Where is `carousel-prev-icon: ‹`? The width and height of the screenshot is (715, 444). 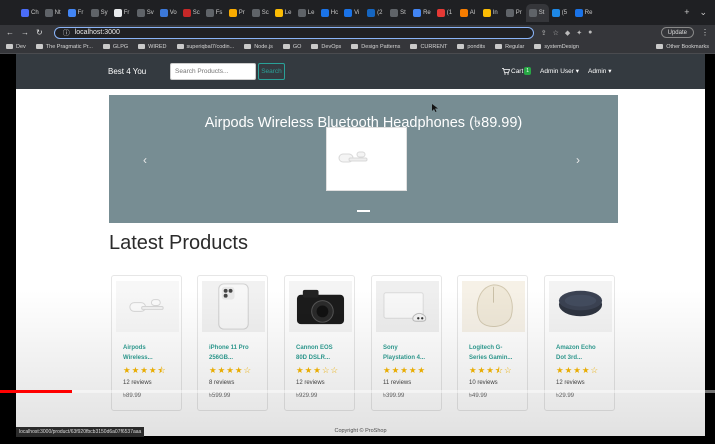 carousel-prev-icon: ‹ is located at coordinates (145, 160).